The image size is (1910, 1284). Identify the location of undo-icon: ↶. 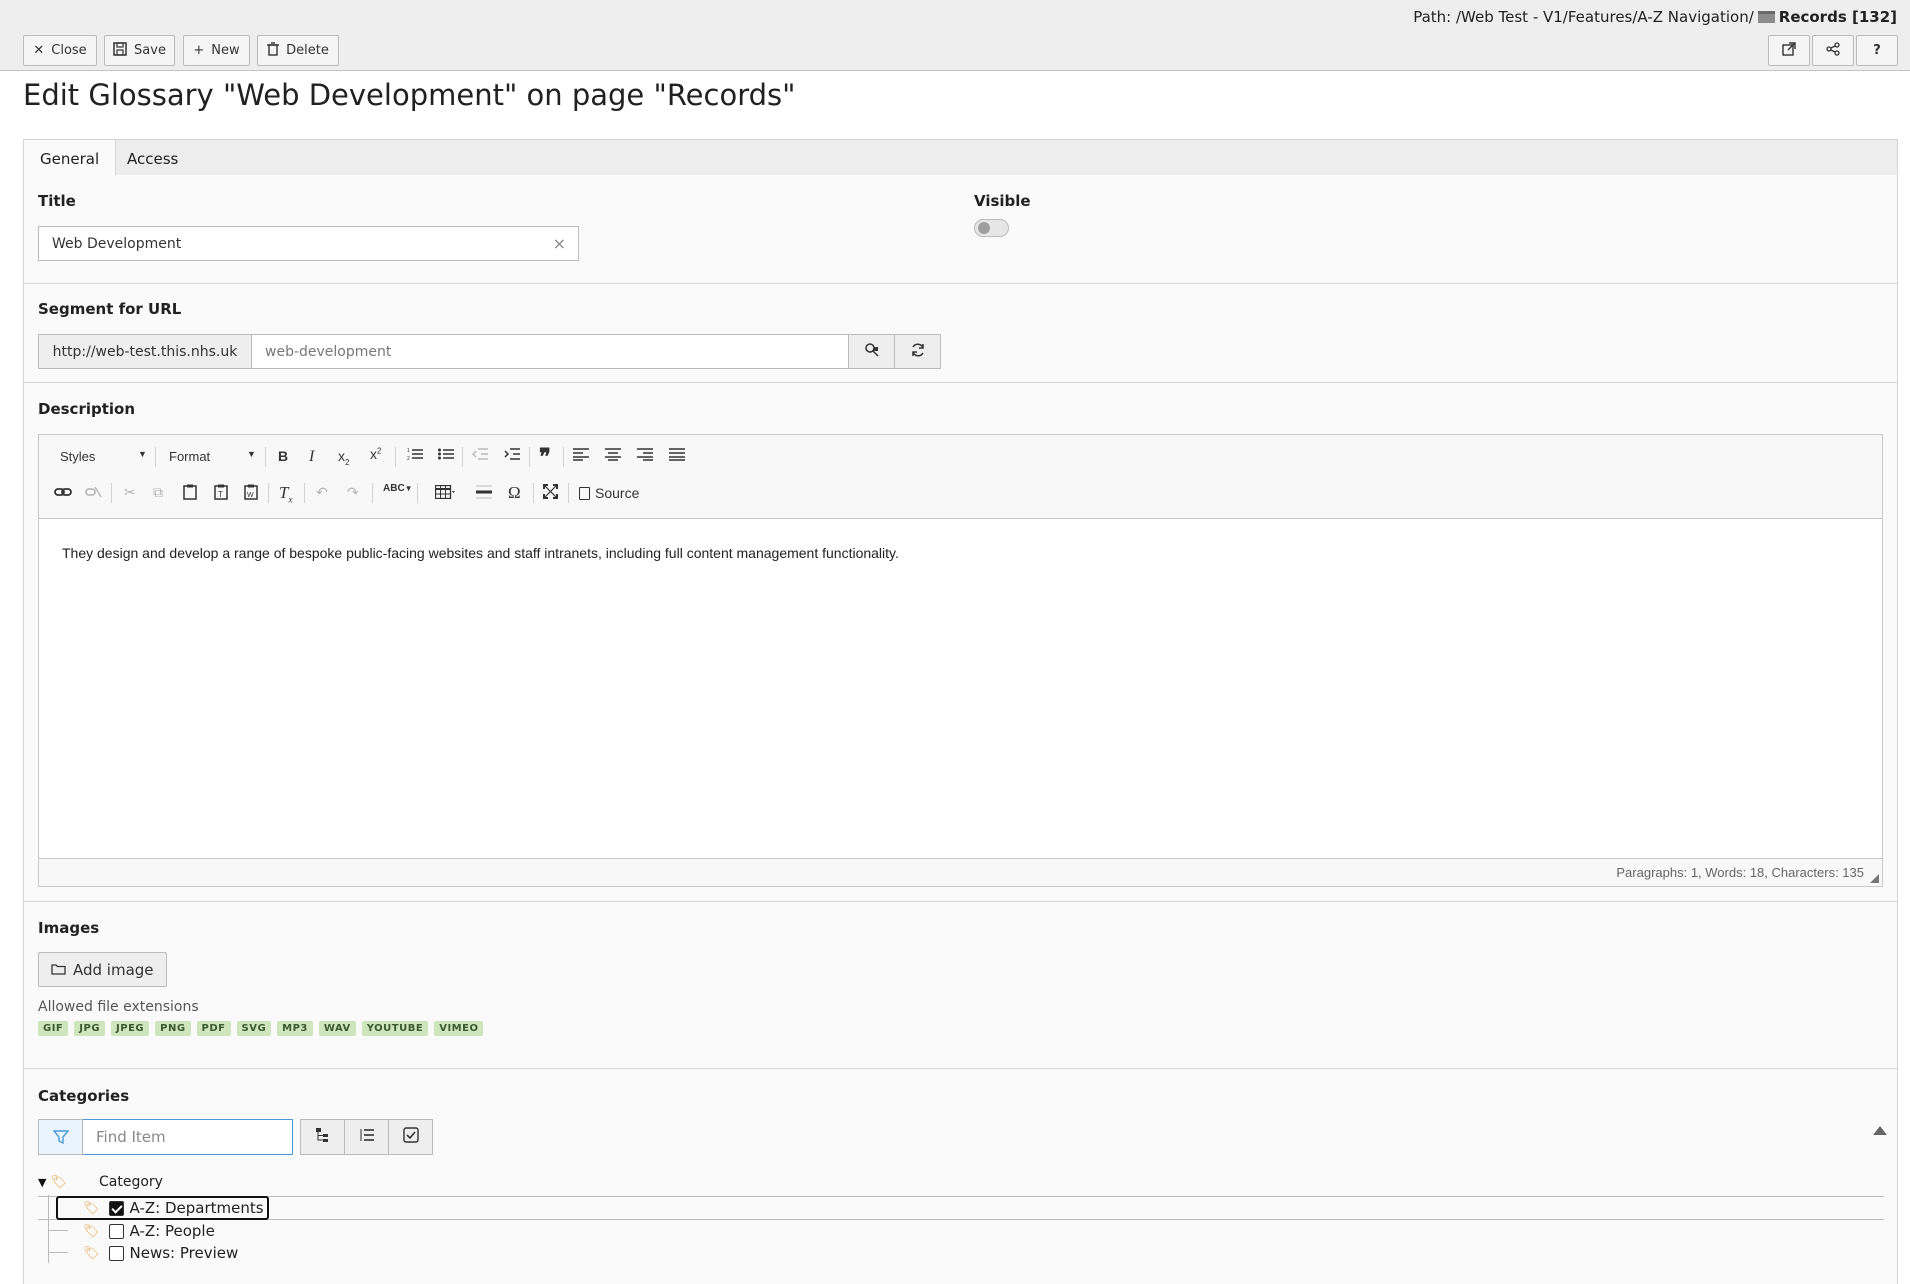
(322, 492).